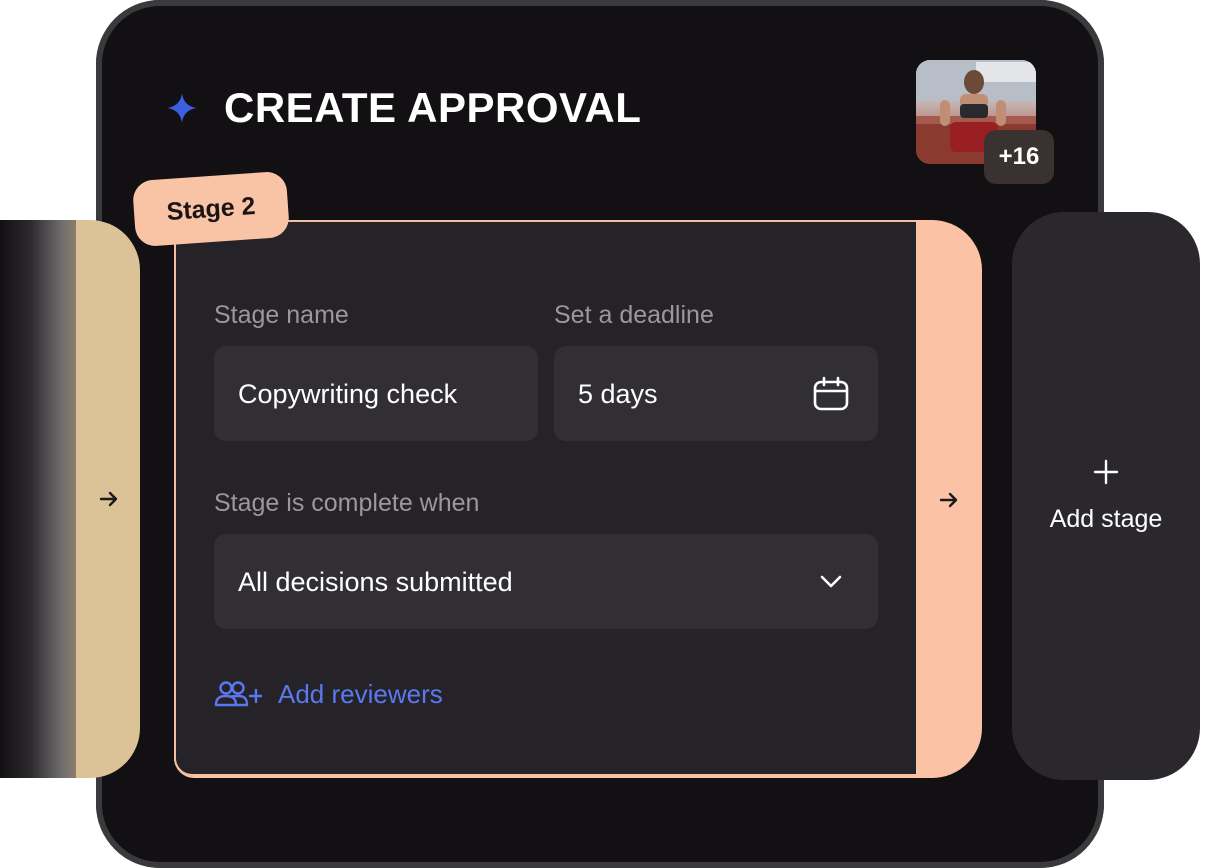  I want to click on sparkle-icon, so click(182, 108).